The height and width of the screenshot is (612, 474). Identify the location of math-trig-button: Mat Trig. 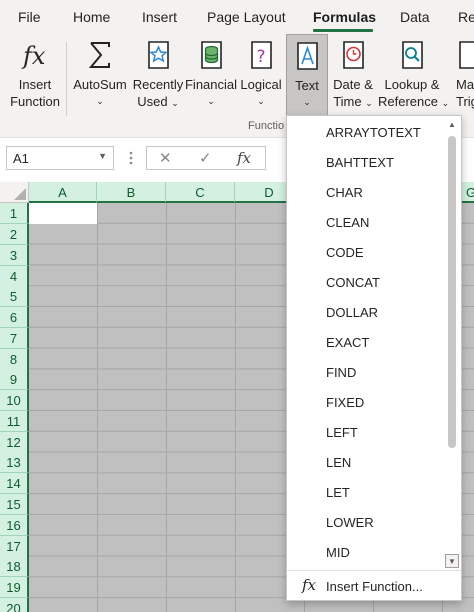
(461, 77).